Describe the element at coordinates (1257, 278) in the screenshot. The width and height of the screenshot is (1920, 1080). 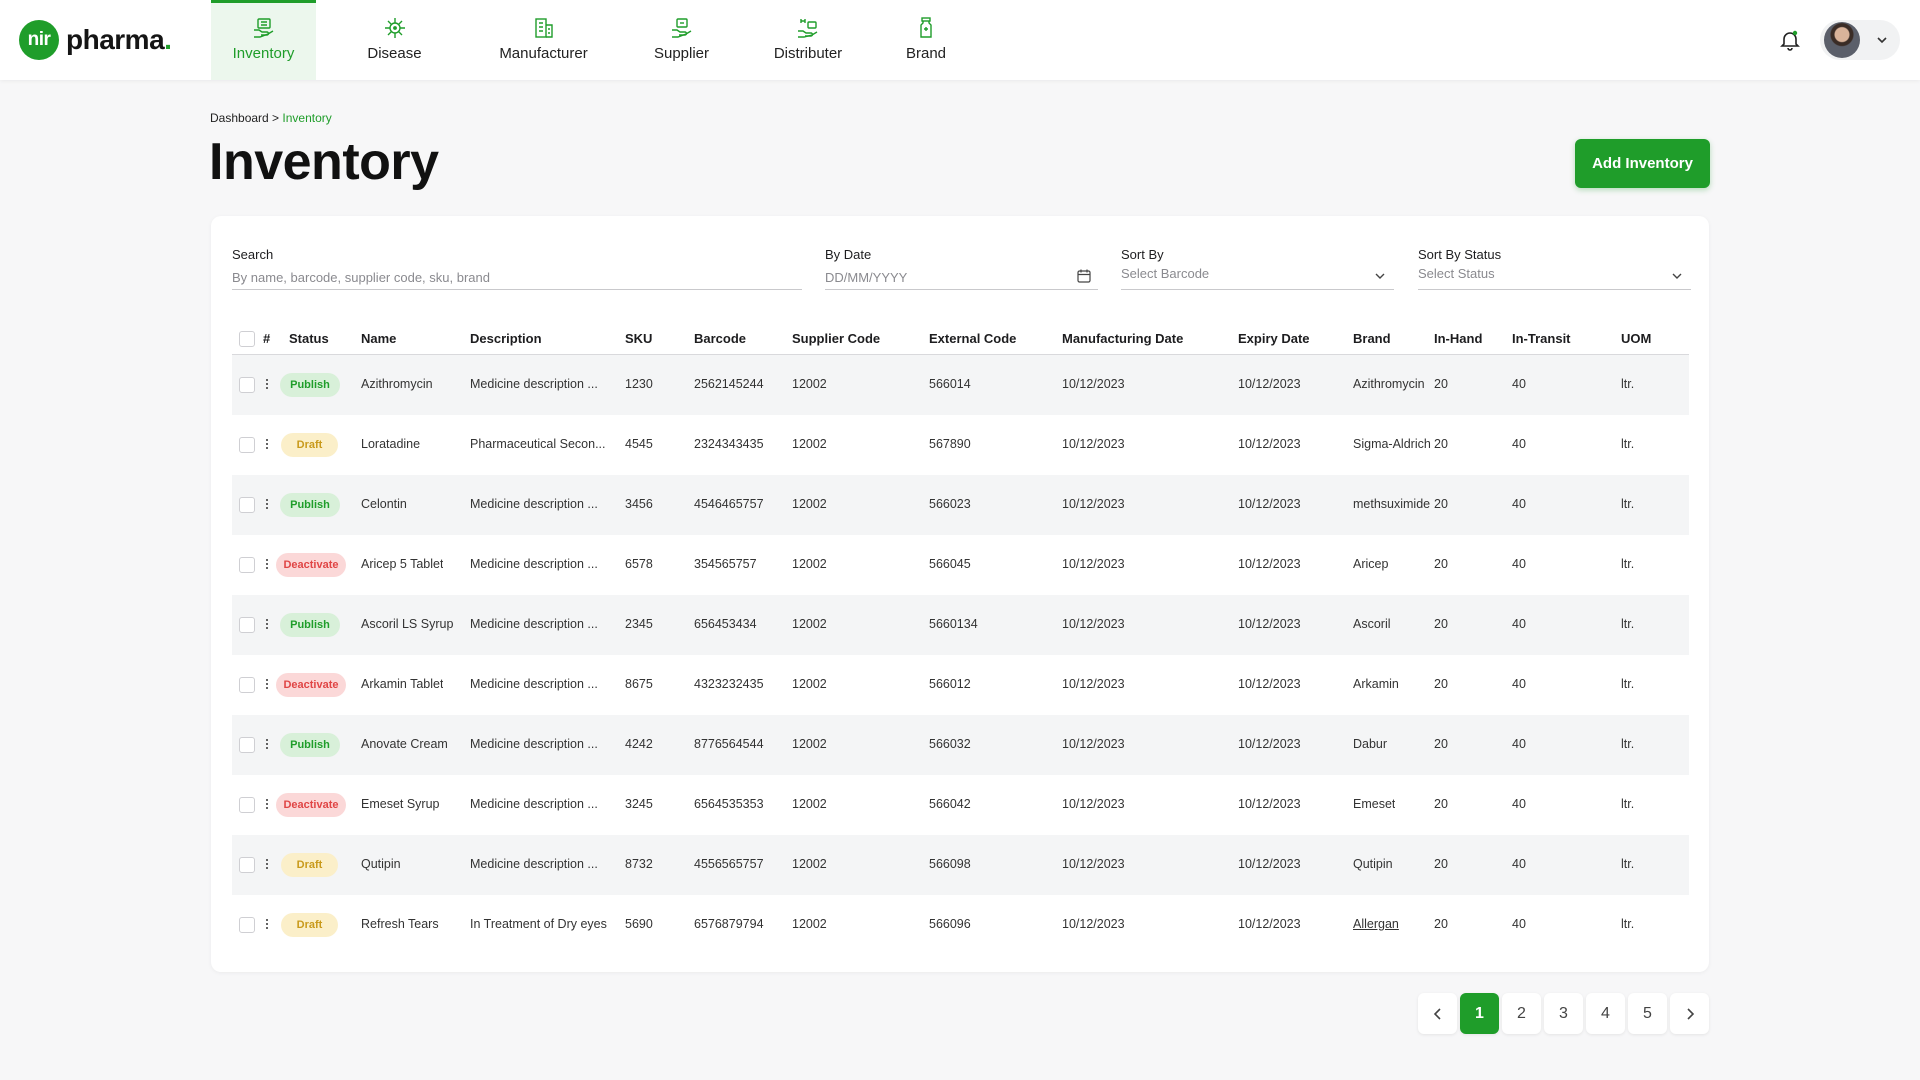
I see `sort-by-select: Select Barcode` at that location.